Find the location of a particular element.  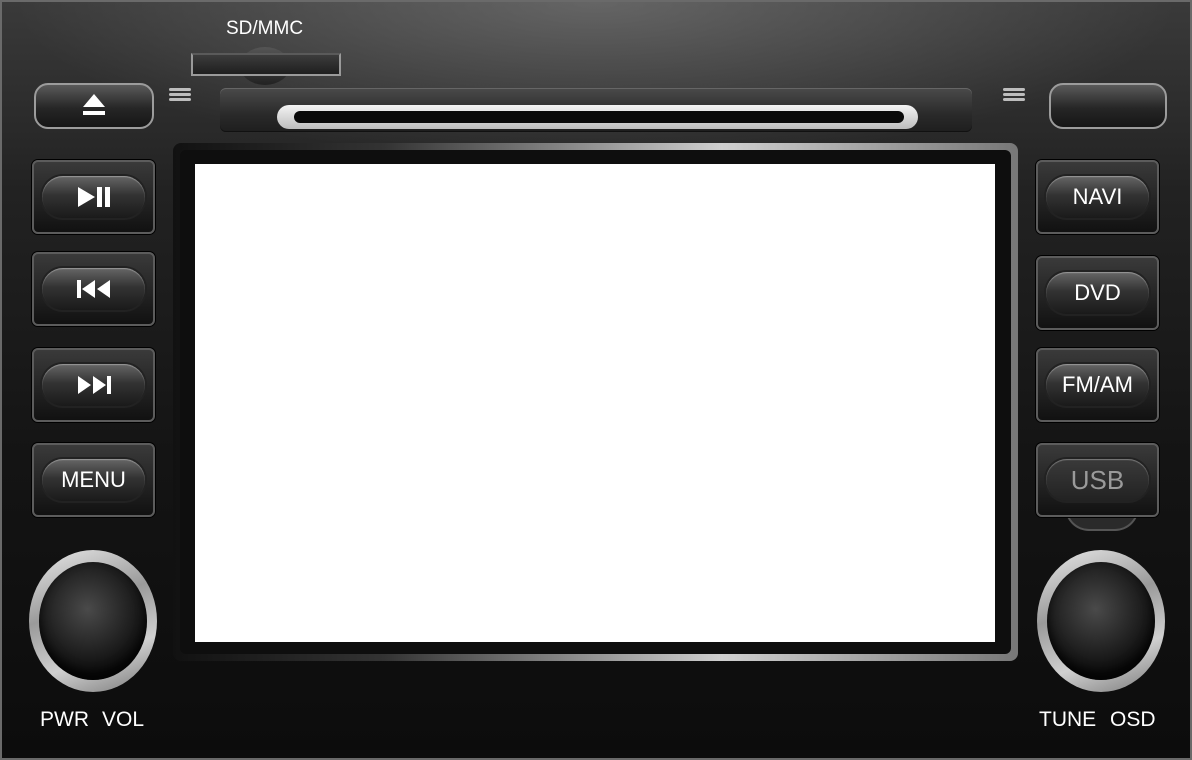

tune-label: TUNE is located at coordinates (1068, 719).